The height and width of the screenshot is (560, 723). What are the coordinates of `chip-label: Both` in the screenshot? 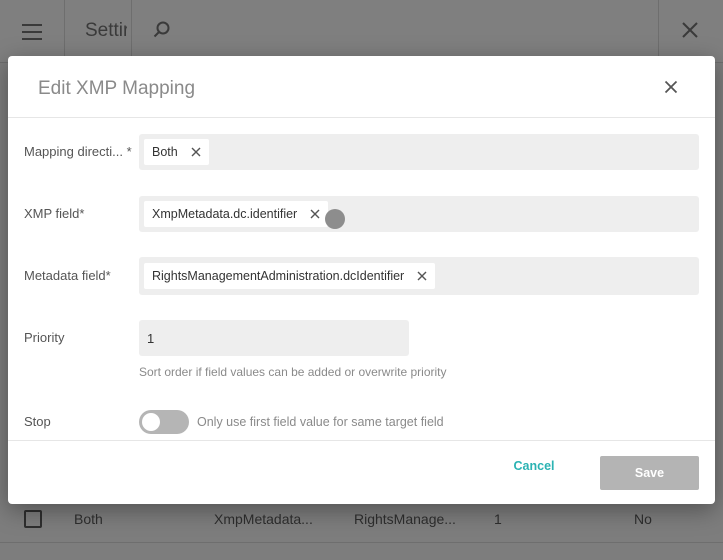 It's located at (165, 152).